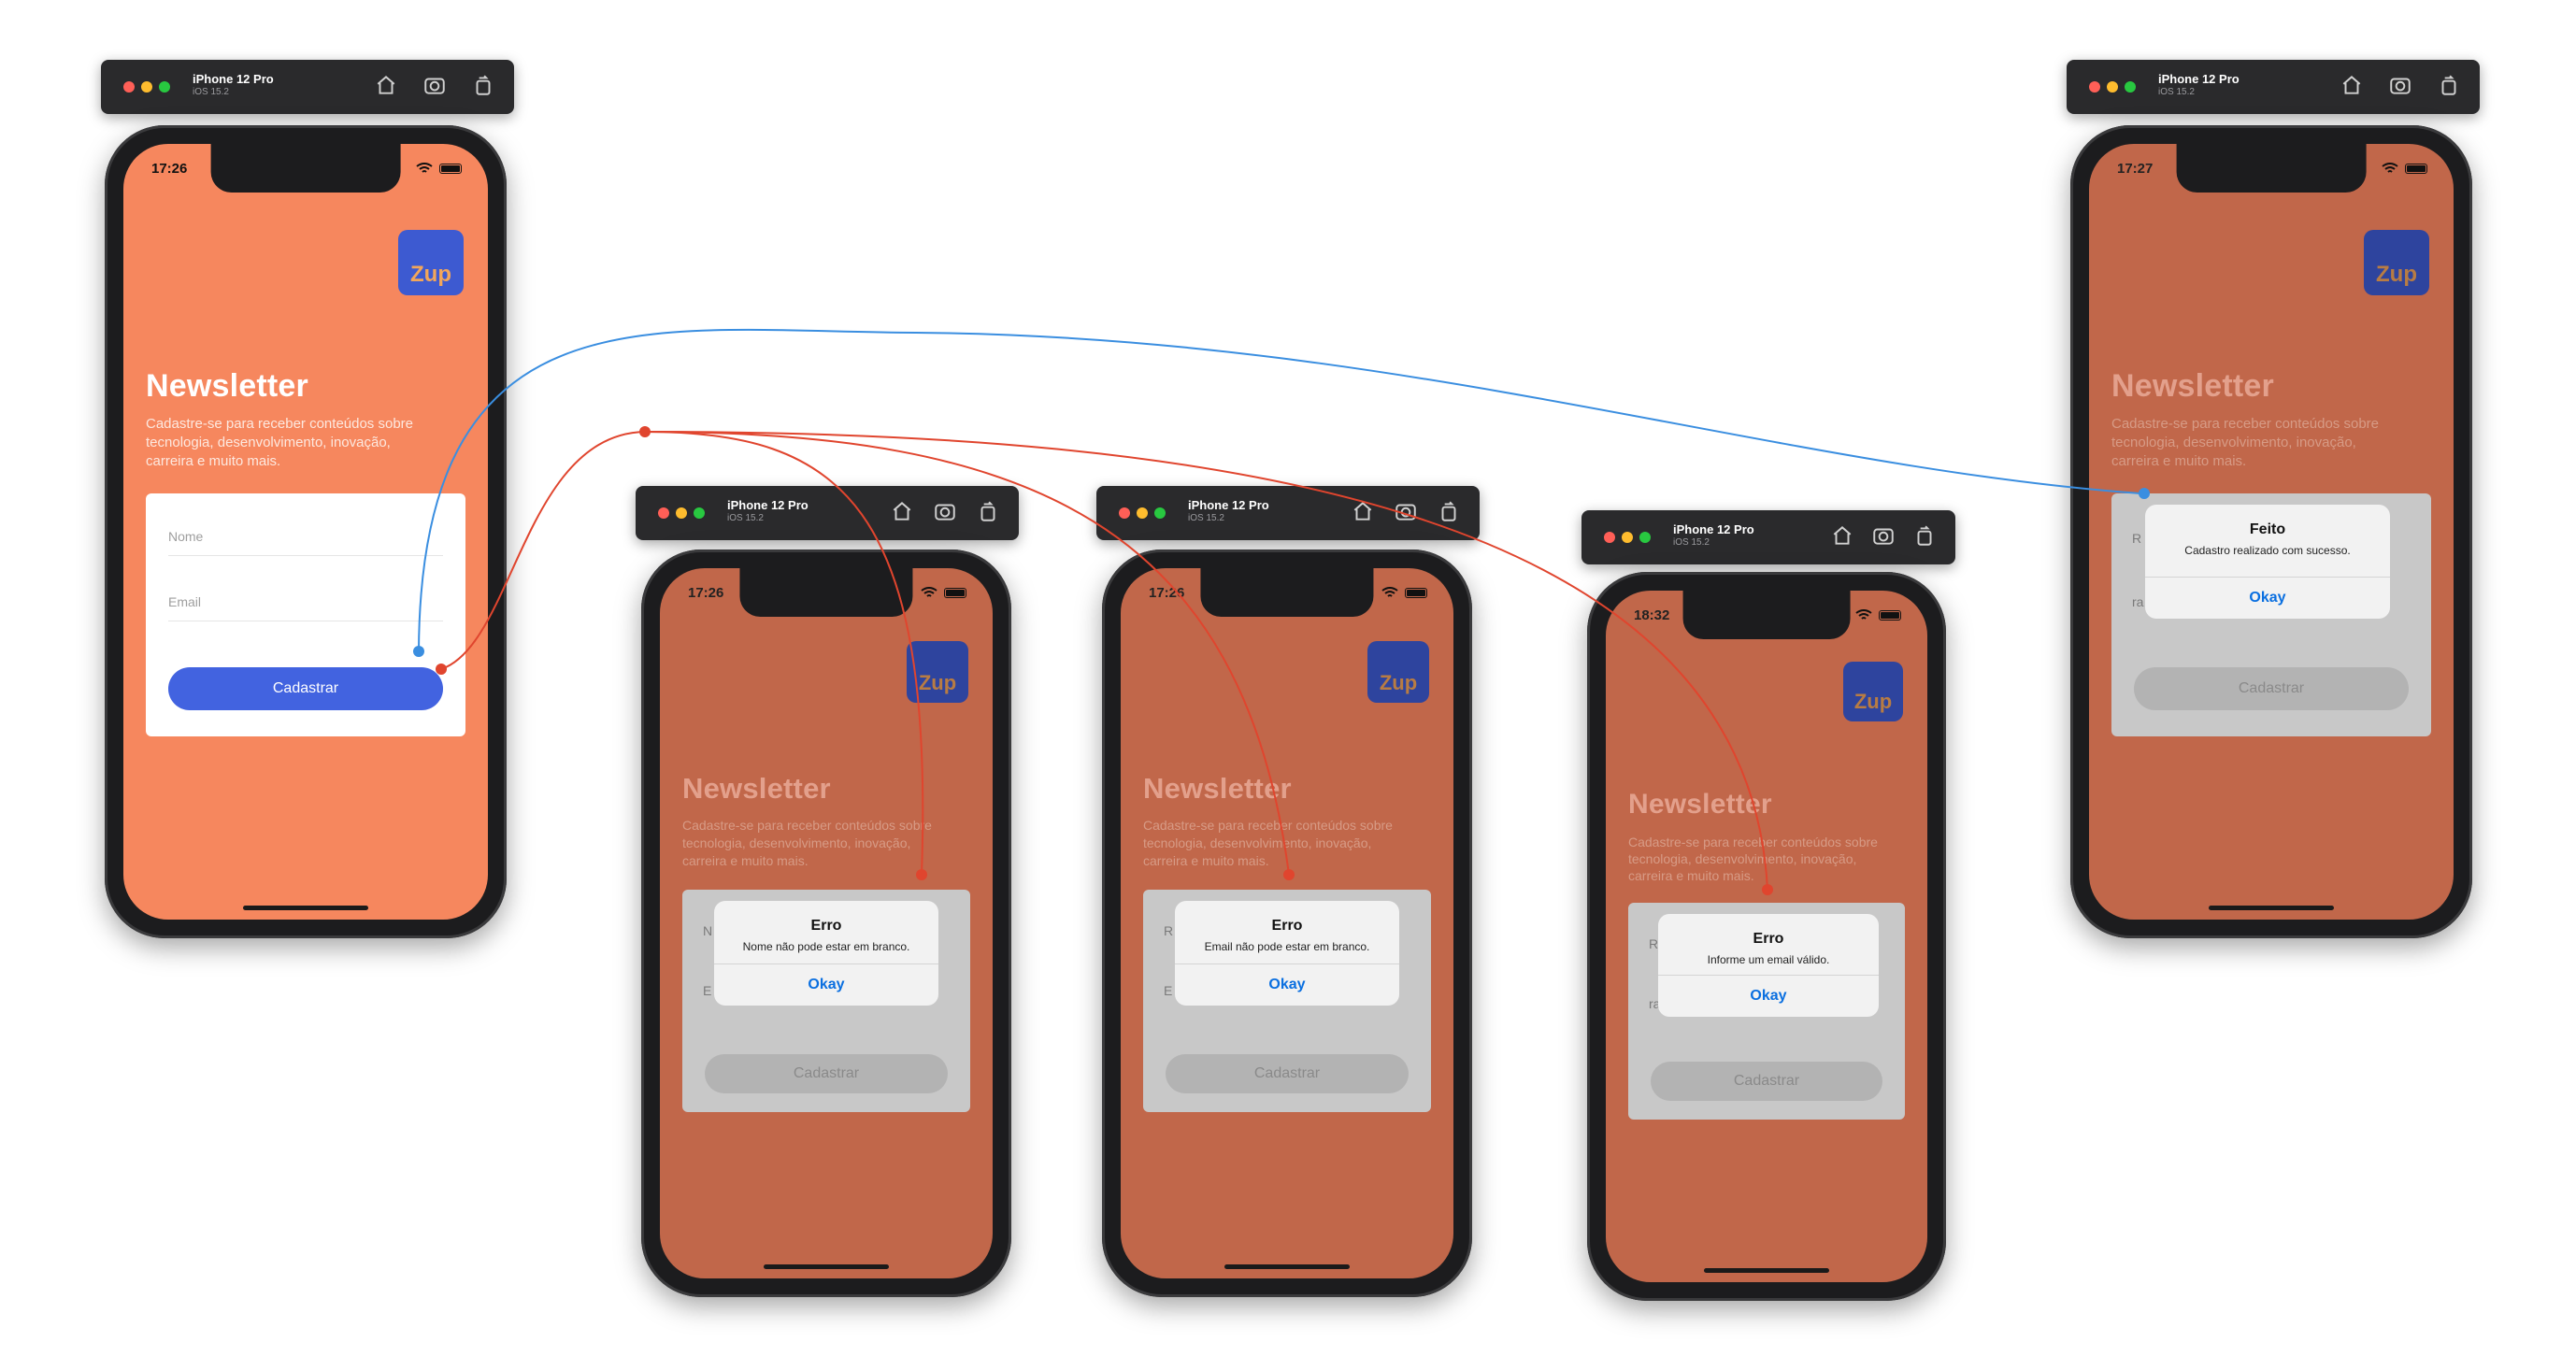  I want to click on alert-message: Nome não pode estar em branco., so click(826, 946).